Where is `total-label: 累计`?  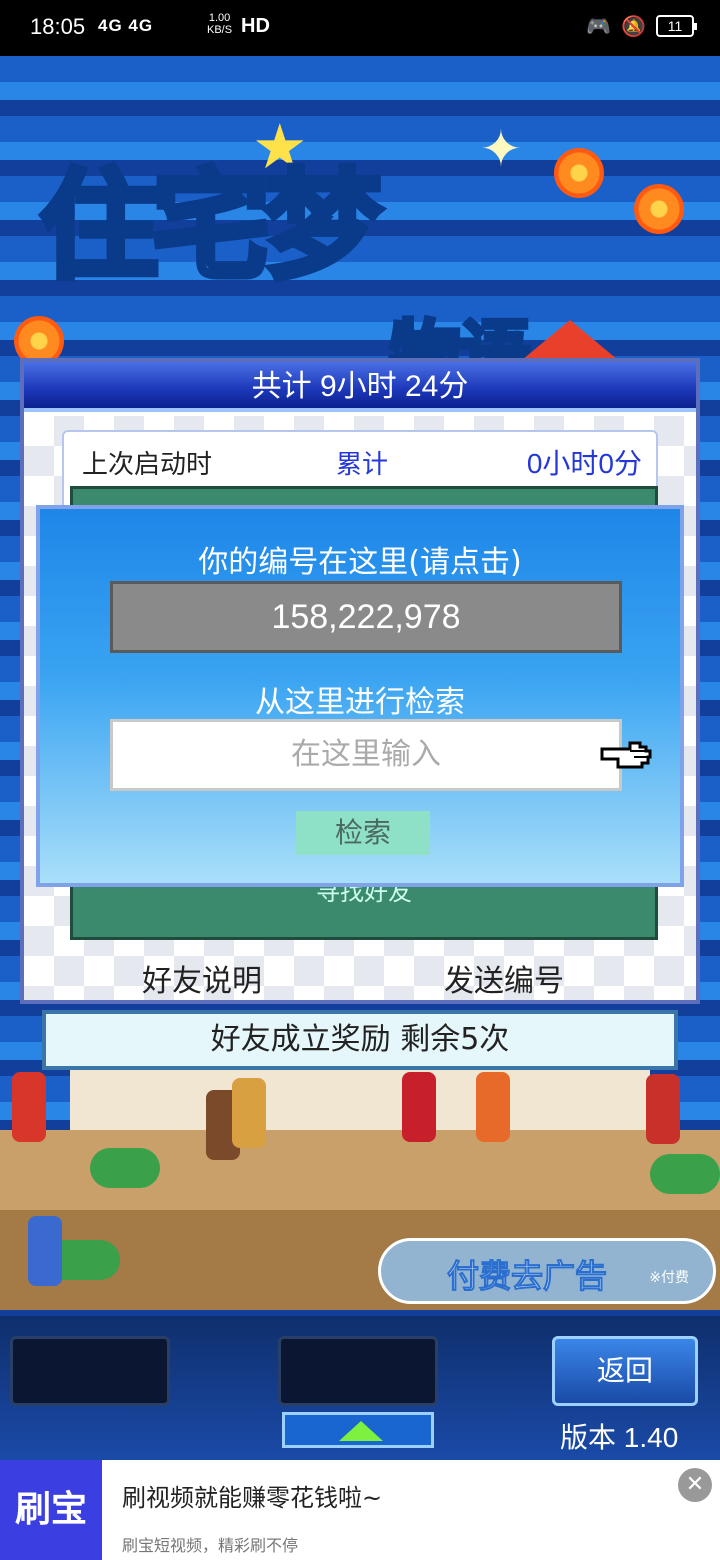 total-label: 累计 is located at coordinates (362, 465).